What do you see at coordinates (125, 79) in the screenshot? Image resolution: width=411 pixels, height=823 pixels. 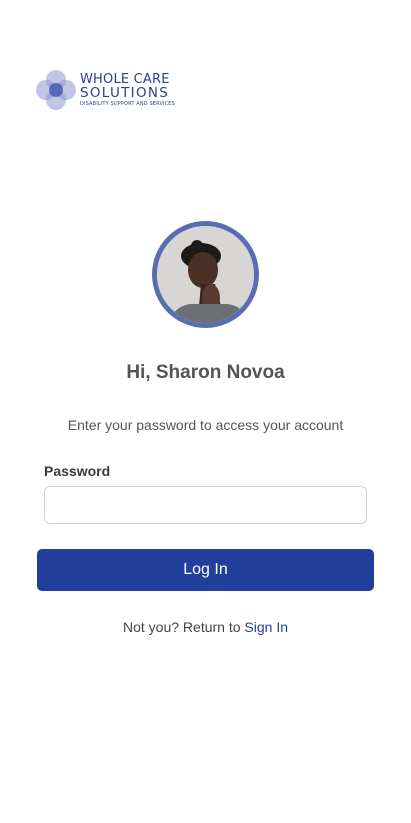 I see `logo-line-1: WHOLE CARE` at bounding box center [125, 79].